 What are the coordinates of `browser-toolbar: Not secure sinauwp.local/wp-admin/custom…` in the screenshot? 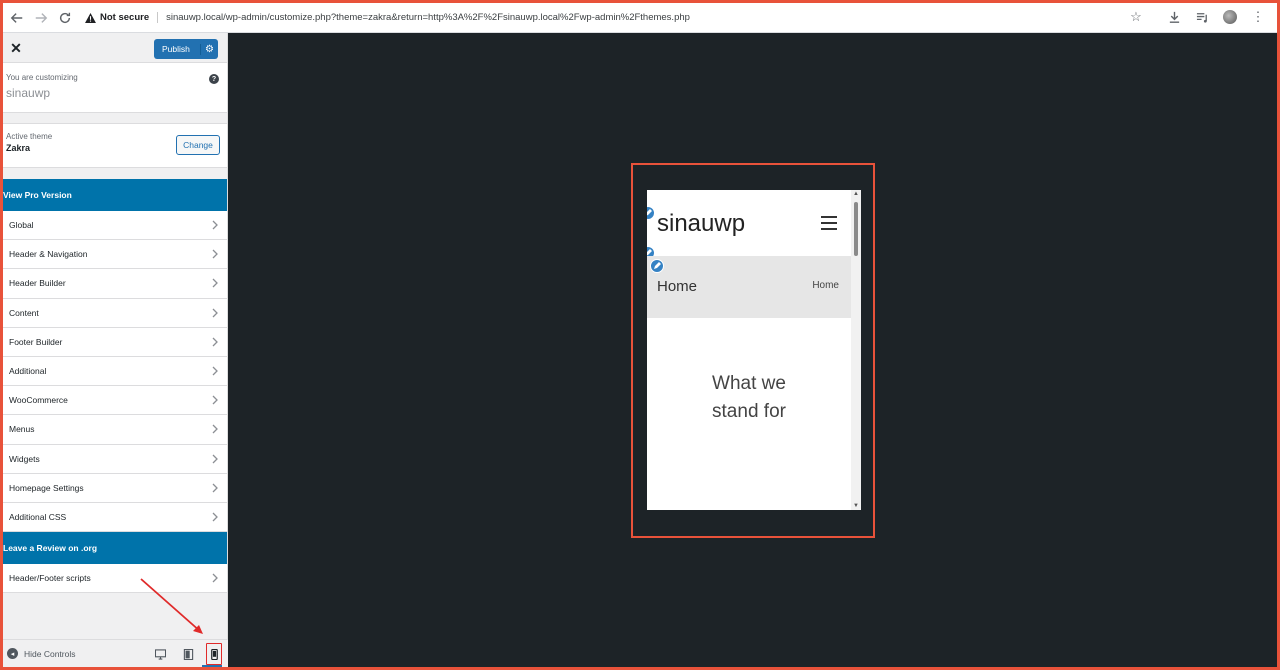 It's located at (640, 18).